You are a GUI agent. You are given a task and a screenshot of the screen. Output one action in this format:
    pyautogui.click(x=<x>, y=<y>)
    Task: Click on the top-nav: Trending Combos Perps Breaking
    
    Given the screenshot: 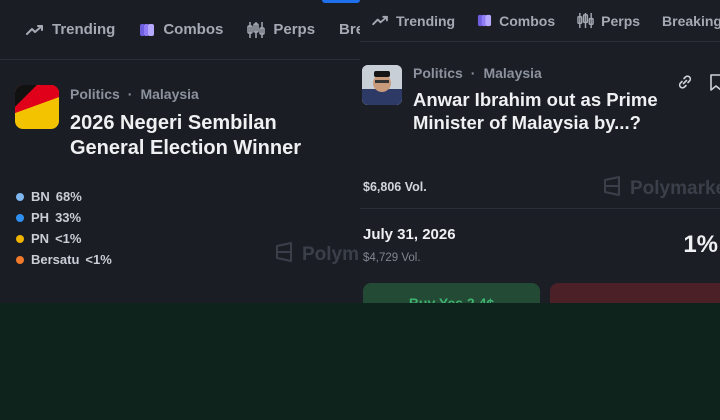 What is the action you would take?
    pyautogui.click(x=540, y=21)
    